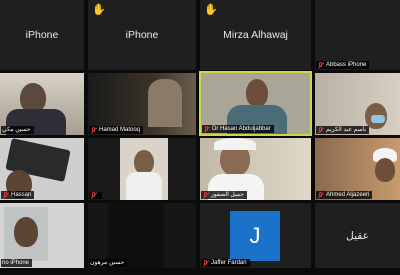  I want to click on participant-tile: عقيل, so click(357, 235).